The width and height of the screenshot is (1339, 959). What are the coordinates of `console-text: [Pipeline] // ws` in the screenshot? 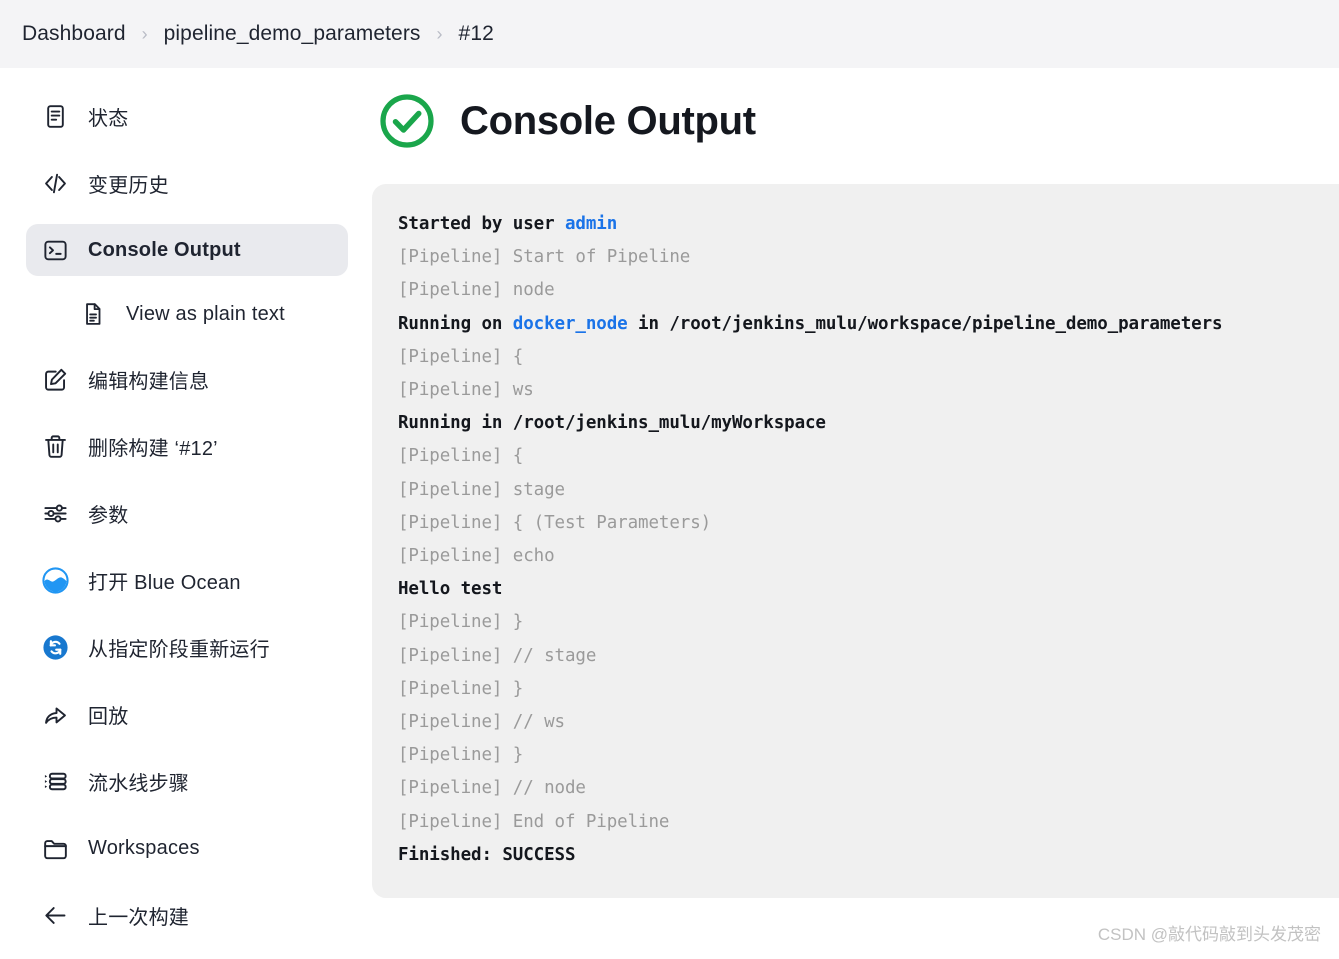 It's located at (481, 722).